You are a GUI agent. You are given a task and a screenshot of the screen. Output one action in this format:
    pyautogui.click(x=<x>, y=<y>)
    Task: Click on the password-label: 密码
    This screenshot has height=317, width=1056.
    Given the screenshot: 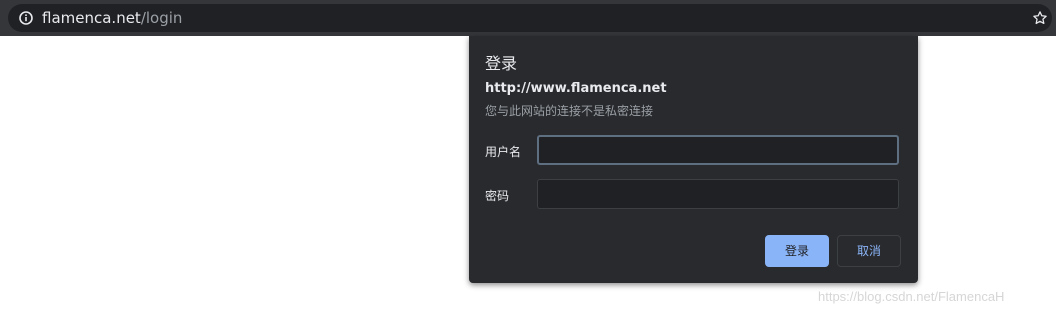 What is the action you would take?
    pyautogui.click(x=497, y=196)
    